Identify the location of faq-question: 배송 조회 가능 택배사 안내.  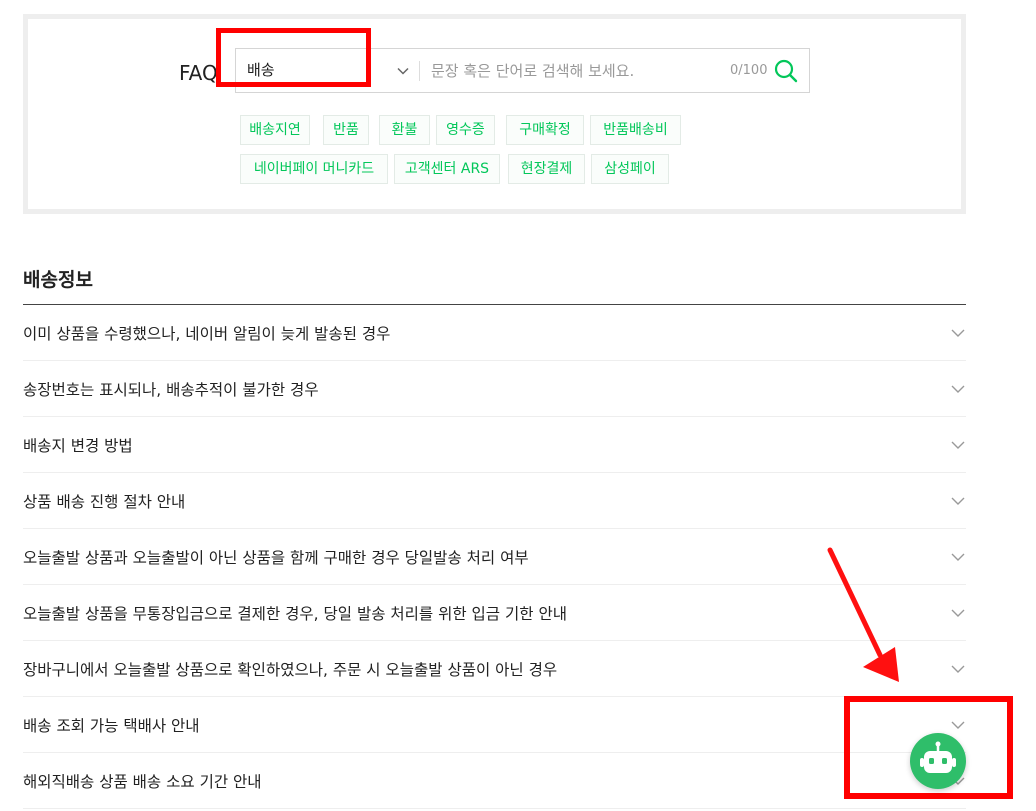
(111, 726).